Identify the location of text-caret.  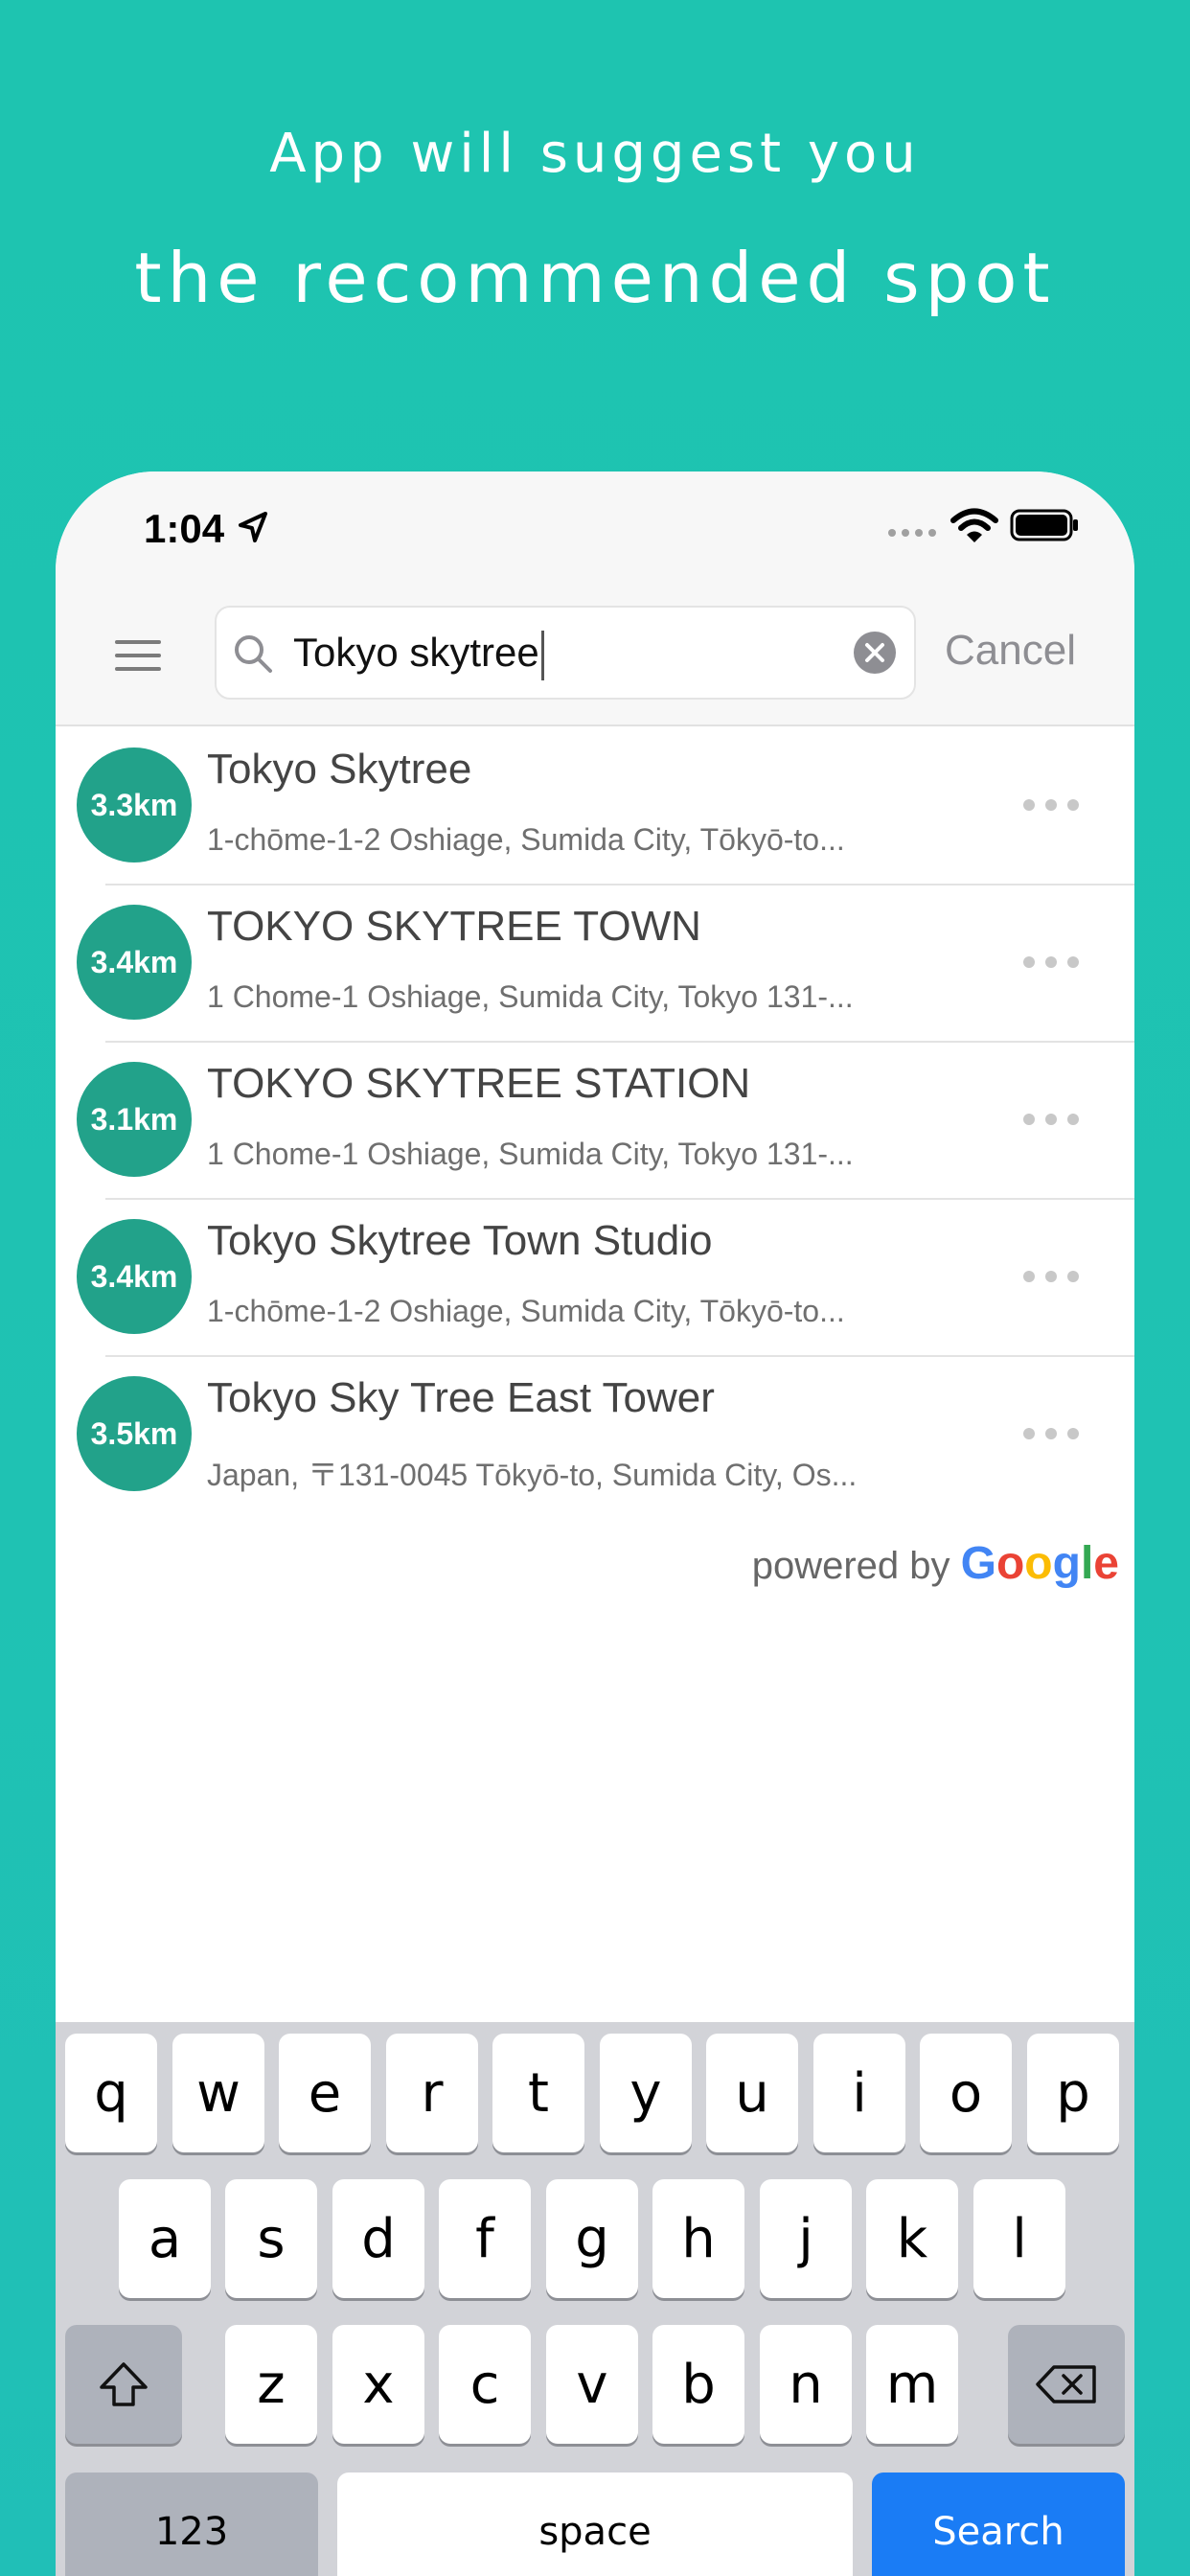
(542, 655).